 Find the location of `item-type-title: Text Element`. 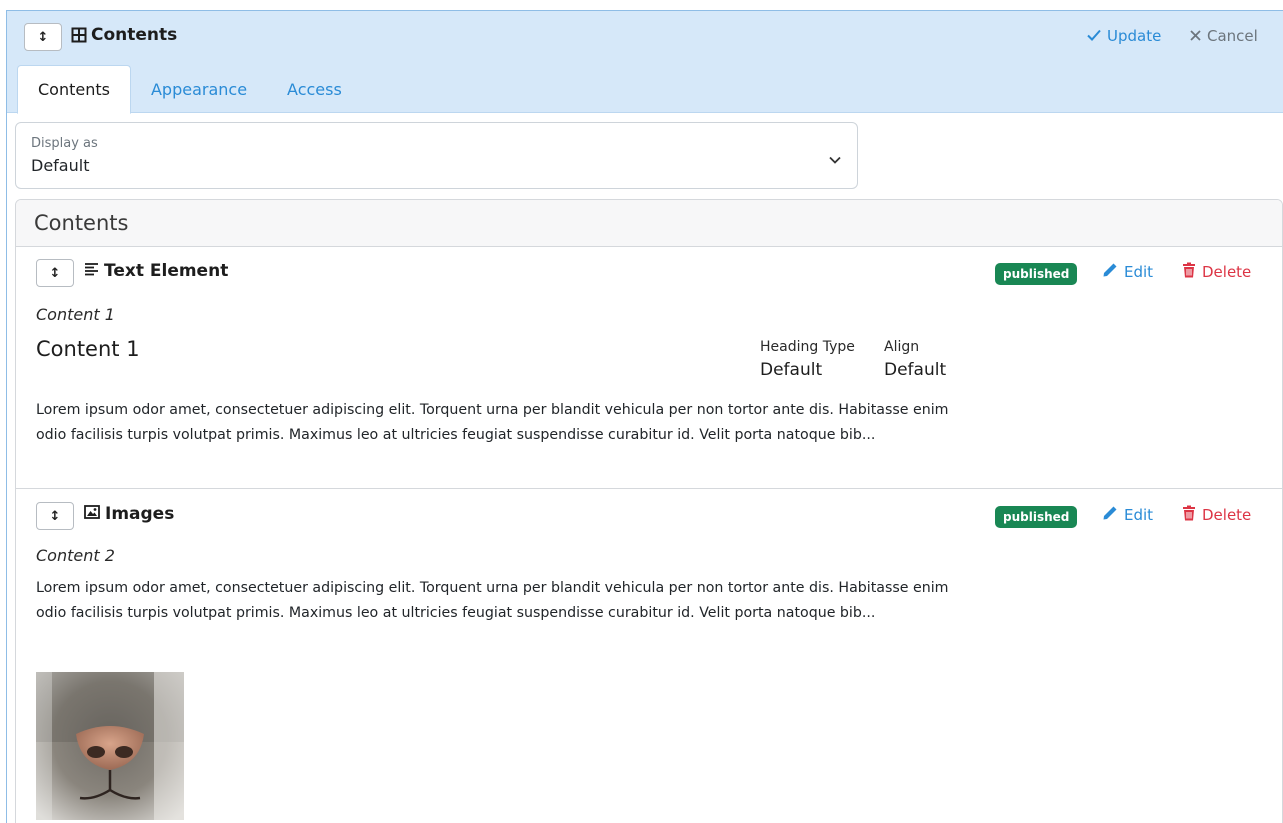

item-type-title: Text Element is located at coordinates (156, 271).